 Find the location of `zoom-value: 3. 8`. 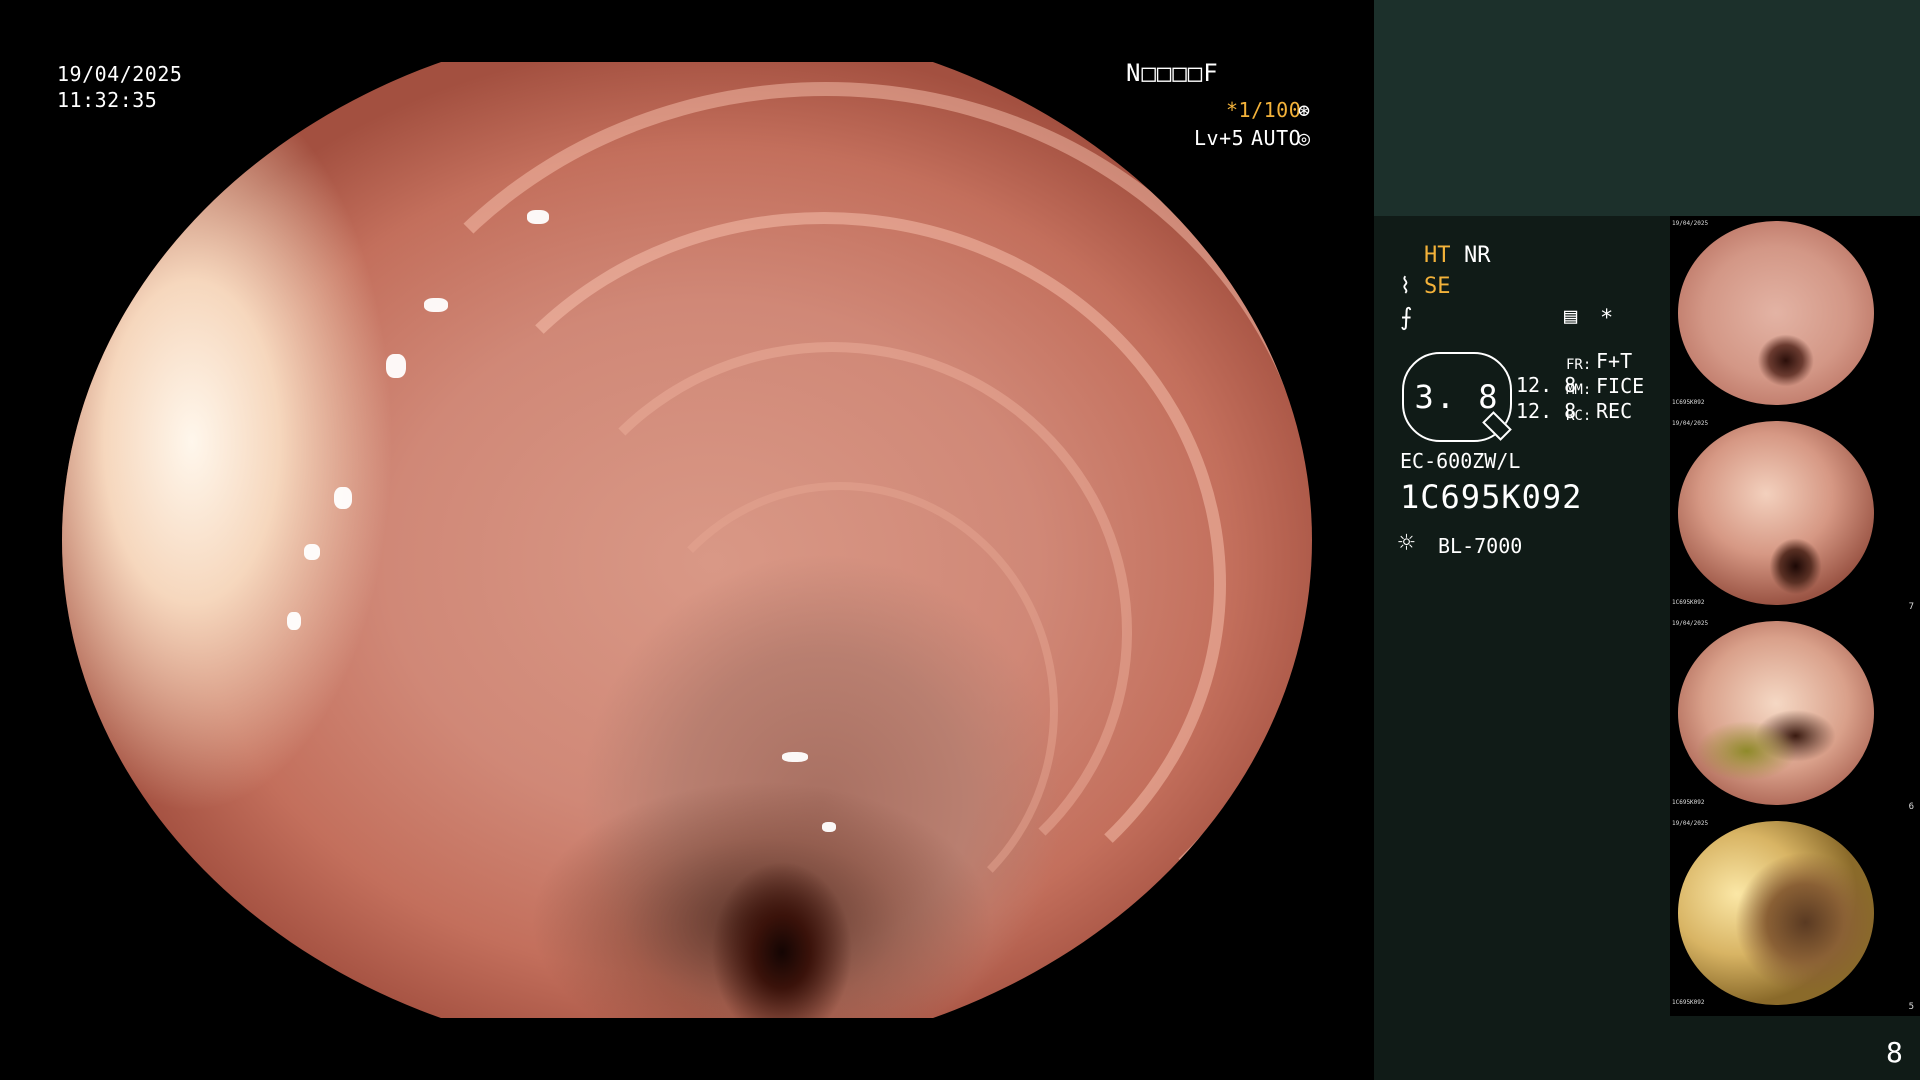

zoom-value: 3. 8 is located at coordinates (1457, 397).